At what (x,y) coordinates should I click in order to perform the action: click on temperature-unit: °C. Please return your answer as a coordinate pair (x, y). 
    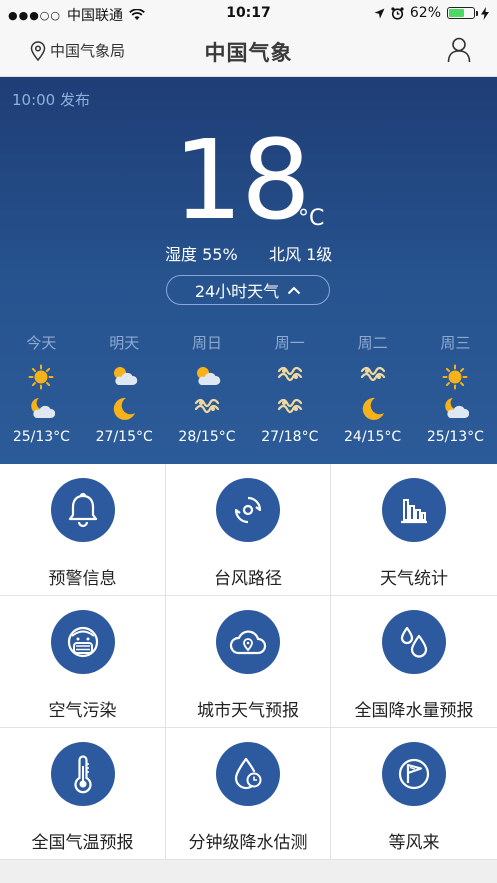
    Looking at the image, I should click on (311, 218).